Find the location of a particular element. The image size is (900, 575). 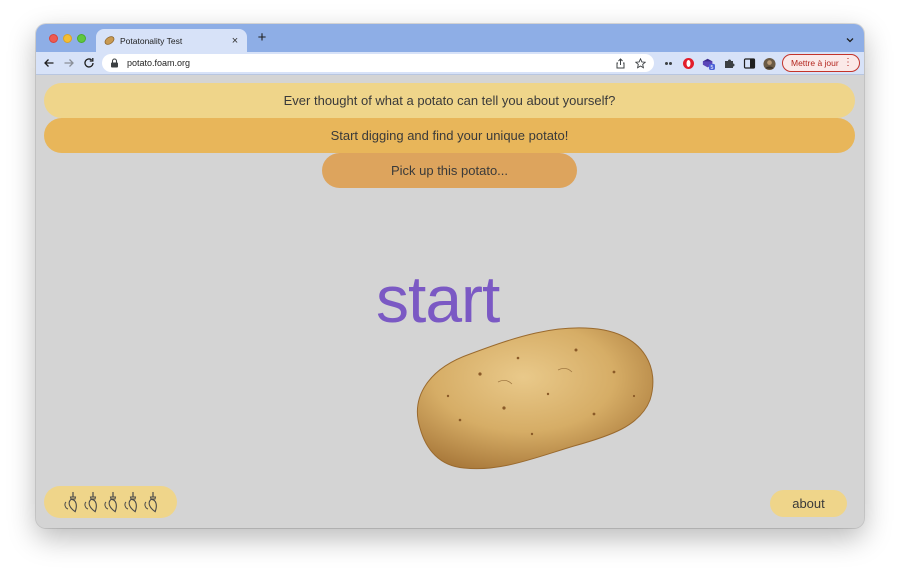

update-button: Mettre à jour ⋮ is located at coordinates (821, 63).